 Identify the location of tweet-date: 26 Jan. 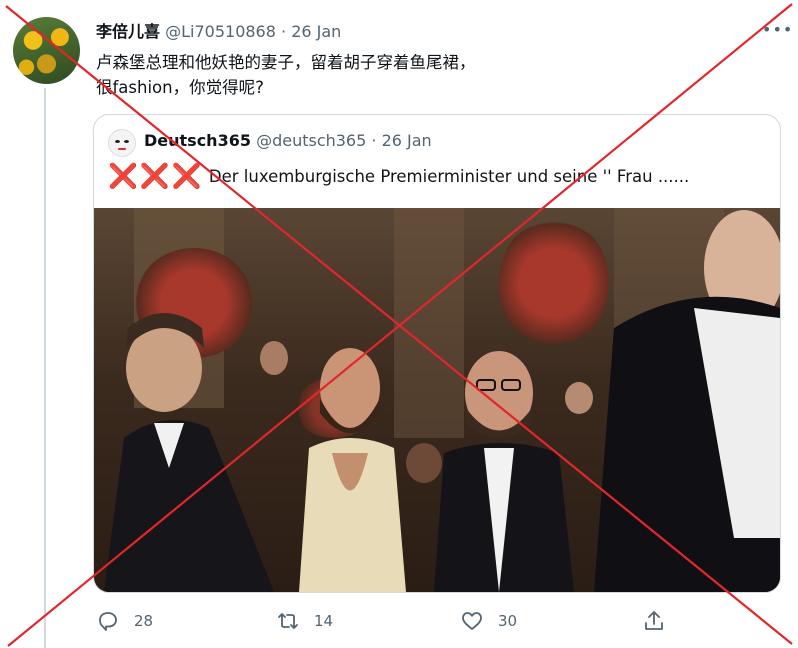
(316, 31).